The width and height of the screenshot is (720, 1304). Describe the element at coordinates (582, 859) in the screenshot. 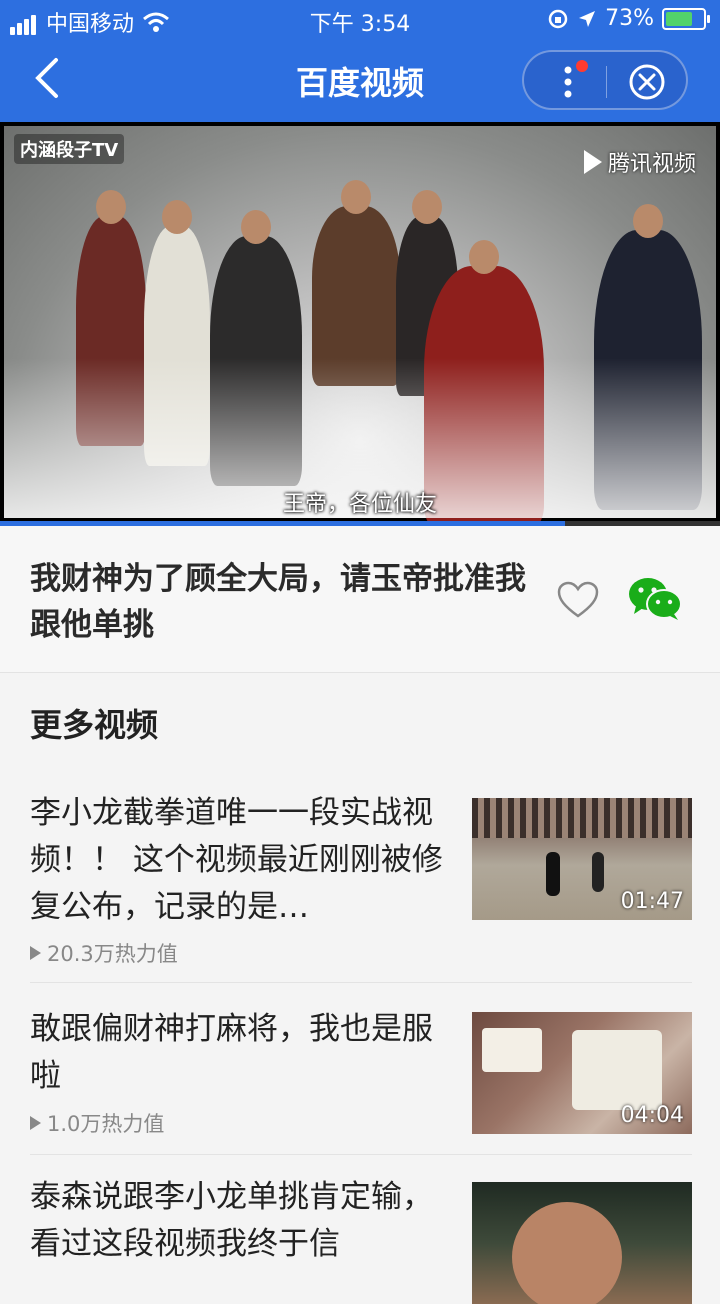

I see `list-item-thumbnail: 01:47` at that location.